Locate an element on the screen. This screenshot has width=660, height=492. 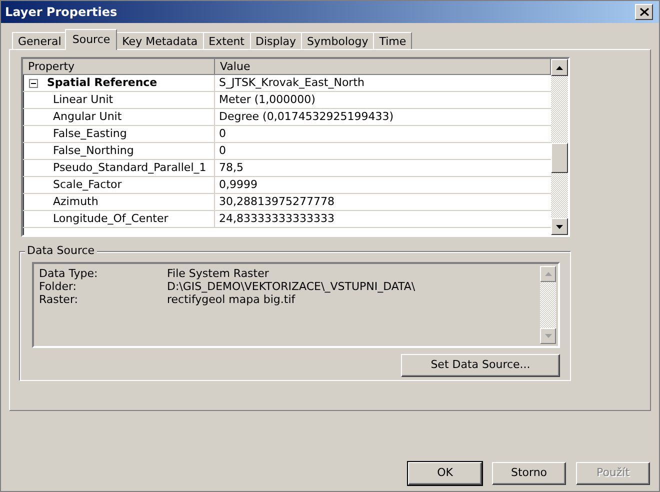
property-cell: Angular Unit is located at coordinates (119, 117).